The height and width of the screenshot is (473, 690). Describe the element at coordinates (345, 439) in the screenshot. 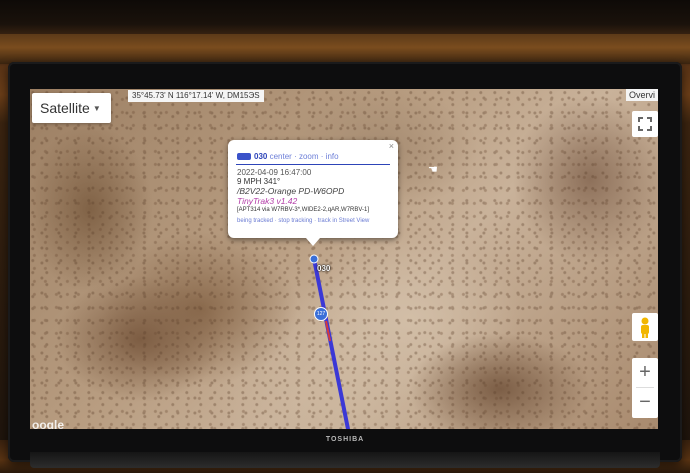

I see `tv-brand-label: TOSHIBA` at that location.